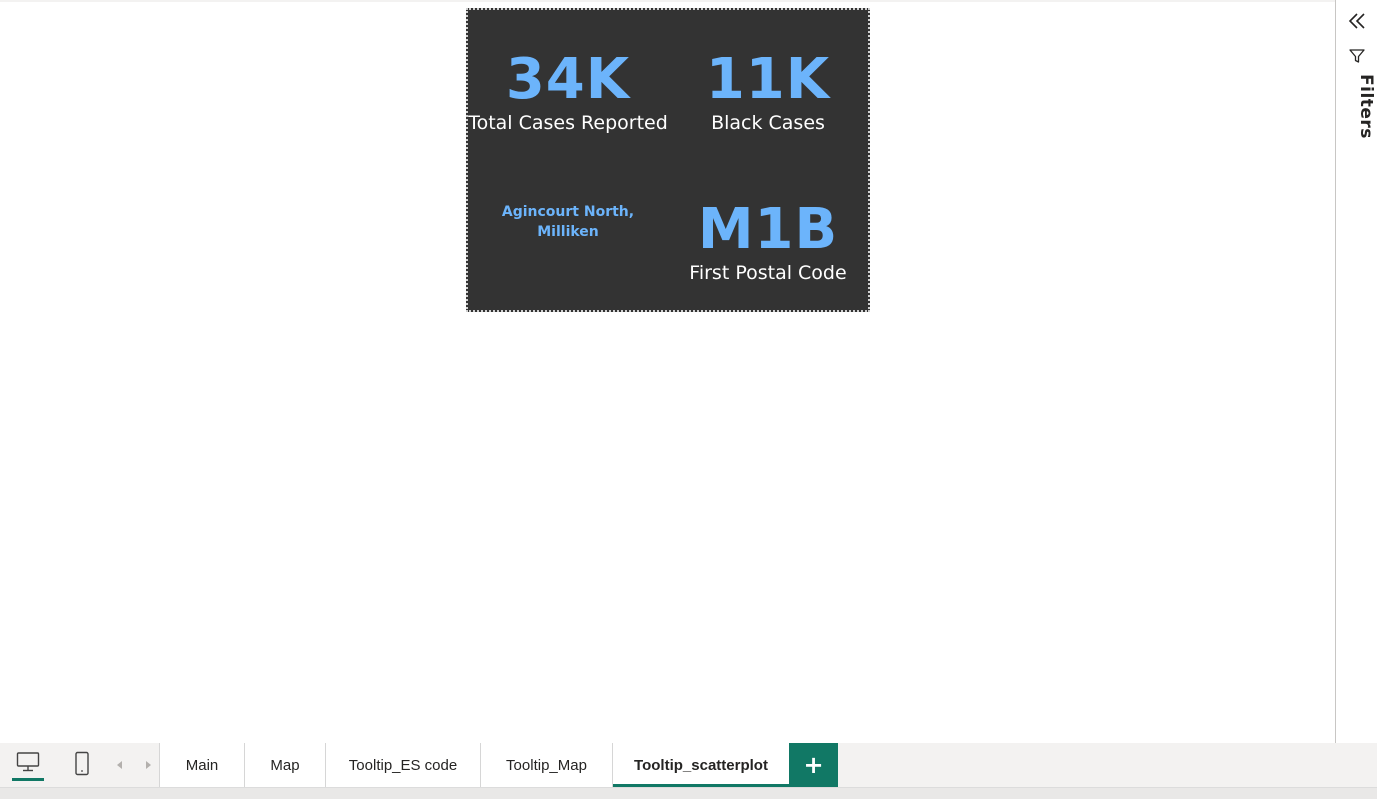 This screenshot has height=799, width=1377. What do you see at coordinates (1366, 106) in the screenshot?
I see `filters-label: Filters` at bounding box center [1366, 106].